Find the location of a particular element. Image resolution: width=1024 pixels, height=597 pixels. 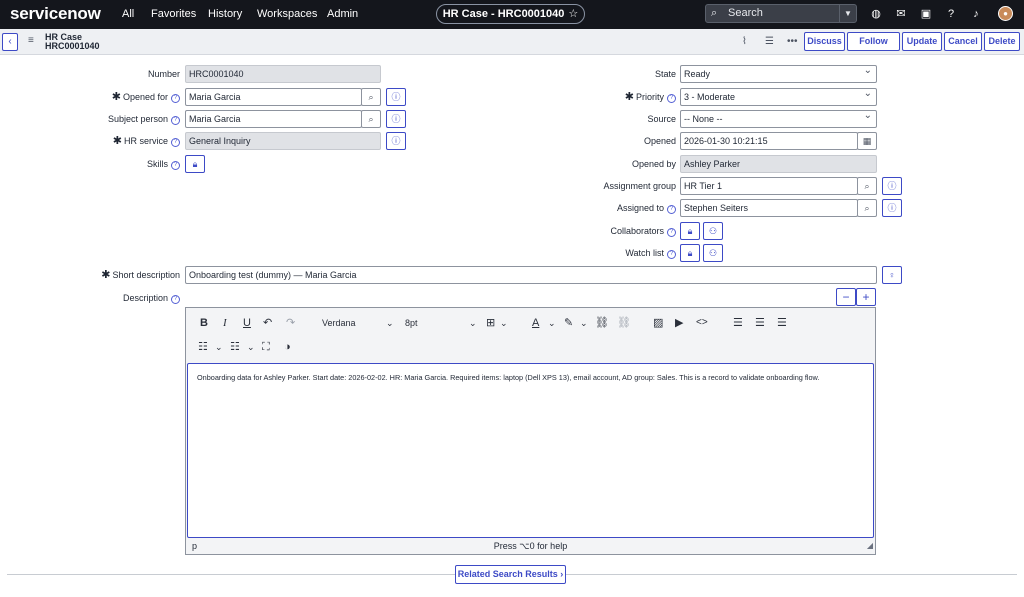

assignment-group-field: HR Tier 1 is located at coordinates (769, 186).